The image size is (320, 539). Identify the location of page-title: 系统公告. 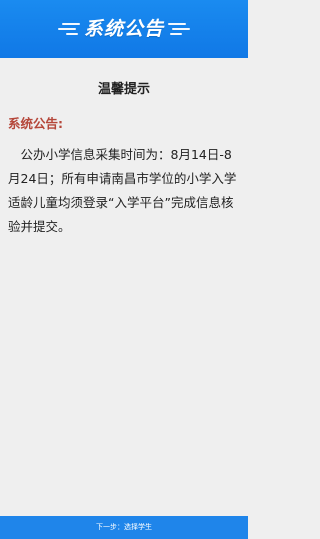
(123, 29).